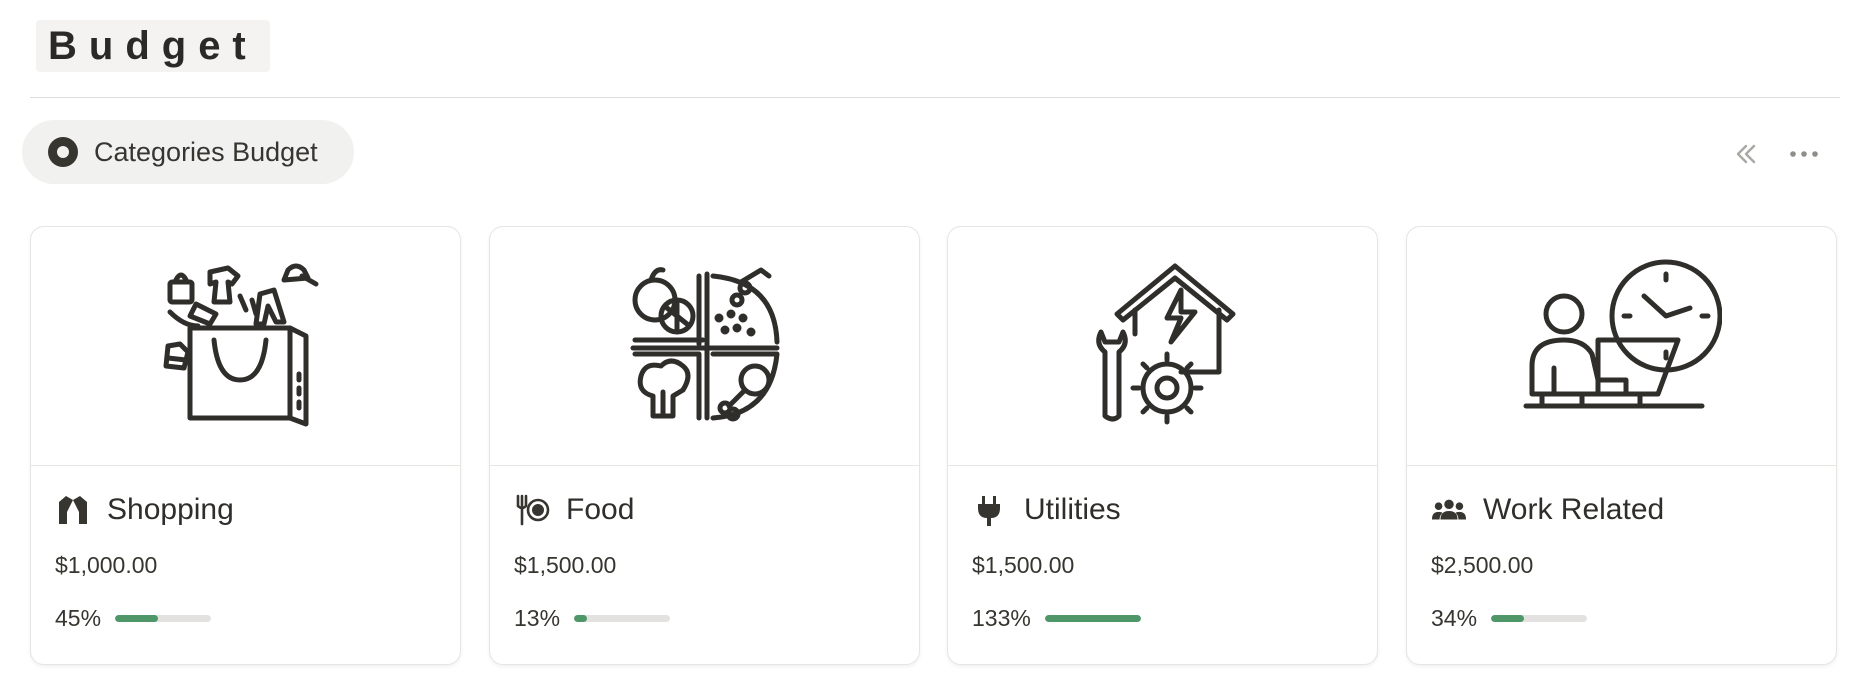 This screenshot has width=1871, height=690. I want to click on view-tab-label: Categories Budget, so click(206, 151).